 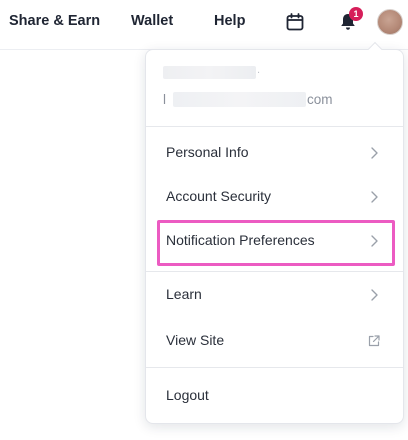 I want to click on menu-item-logout: Logout, so click(x=274, y=396).